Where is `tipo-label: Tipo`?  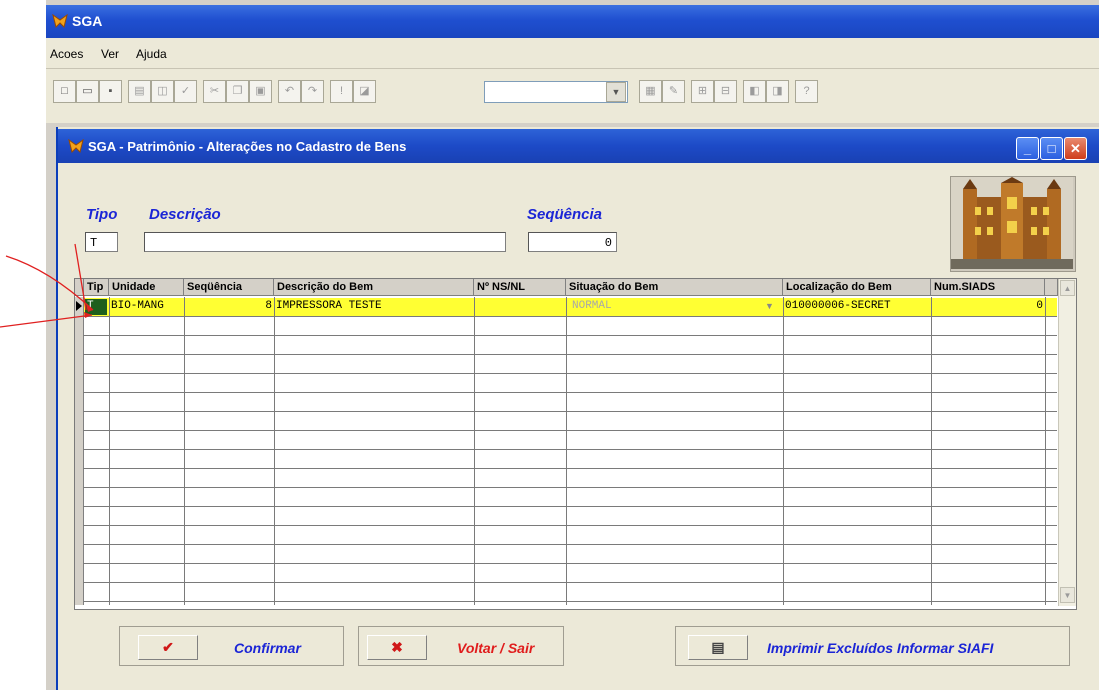
tipo-label: Tipo is located at coordinates (102, 214).